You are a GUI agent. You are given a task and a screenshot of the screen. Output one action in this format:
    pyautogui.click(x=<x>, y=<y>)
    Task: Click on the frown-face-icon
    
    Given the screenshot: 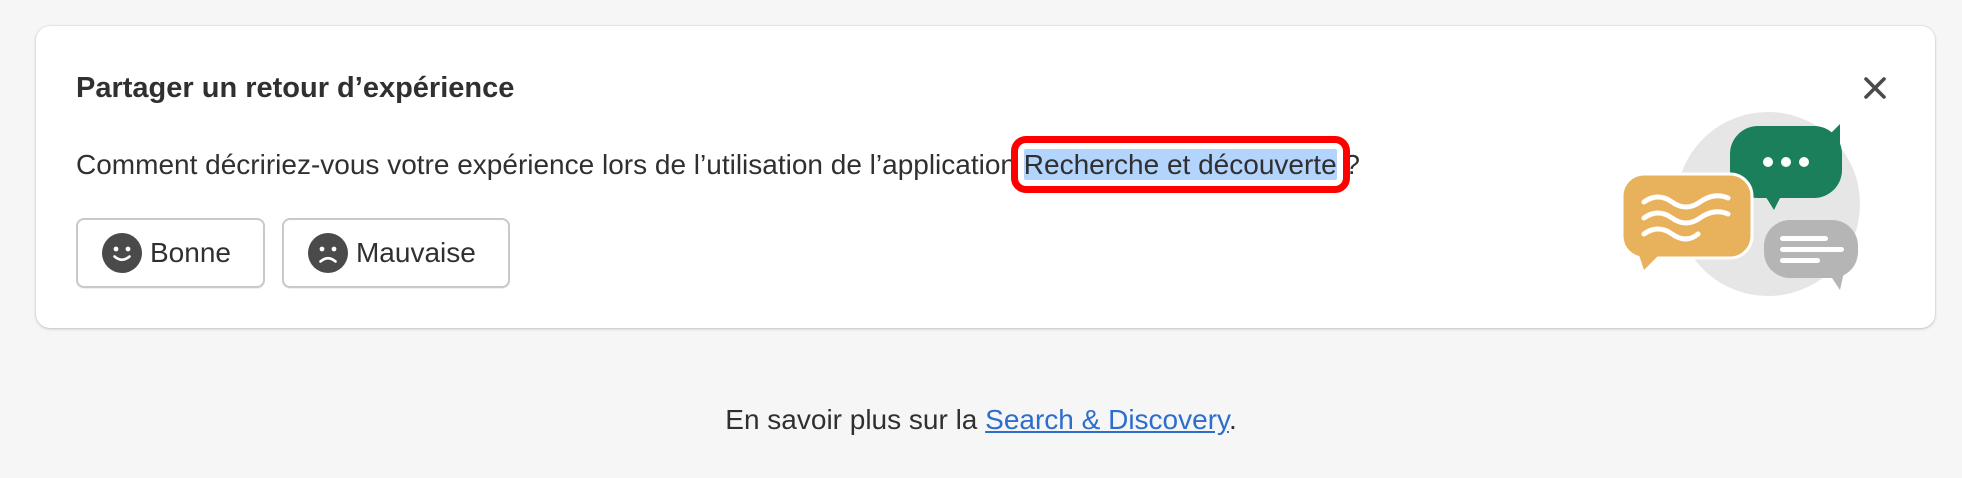 What is the action you would take?
    pyautogui.click(x=327, y=253)
    